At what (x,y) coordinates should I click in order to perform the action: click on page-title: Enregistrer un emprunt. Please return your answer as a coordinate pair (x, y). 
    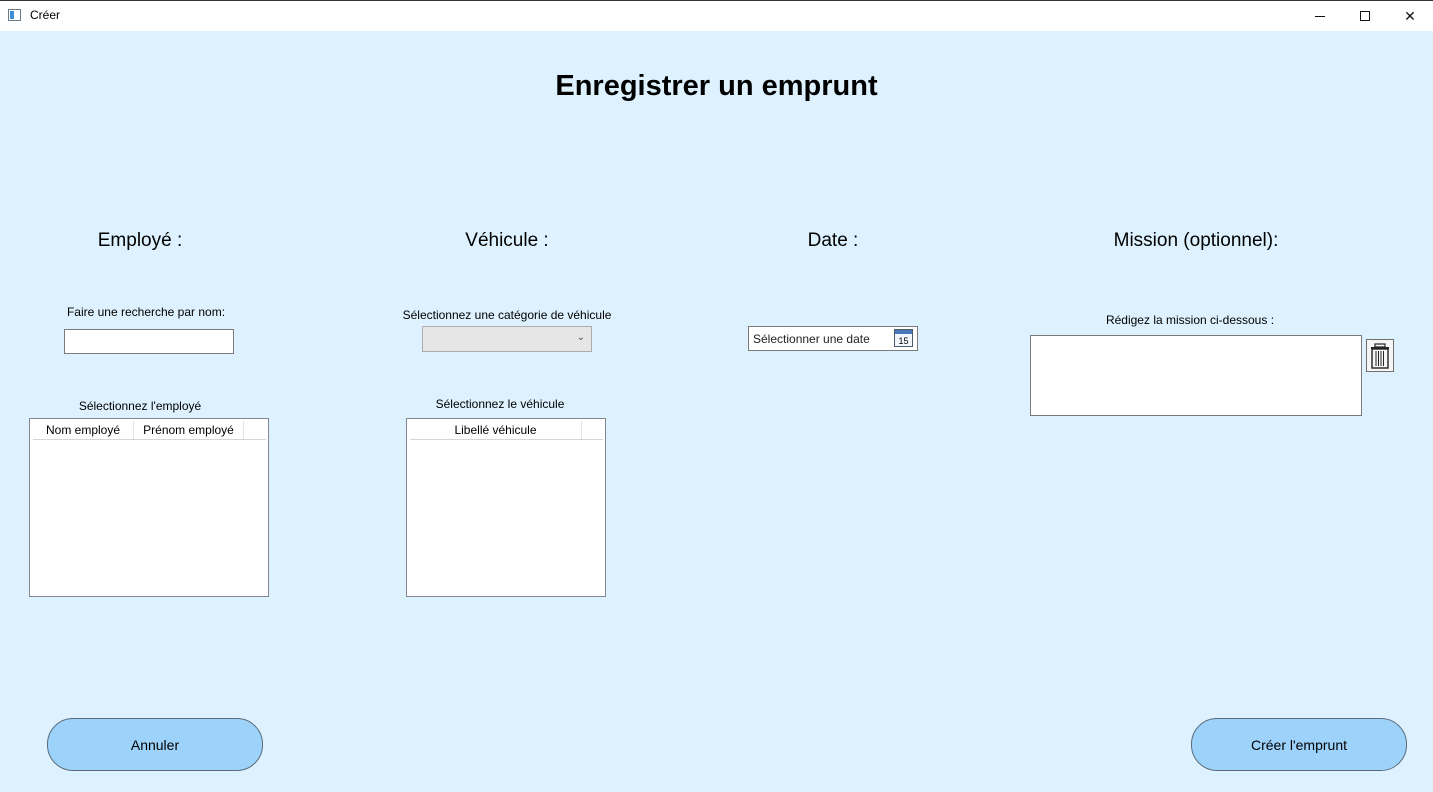
    Looking at the image, I should click on (716, 86).